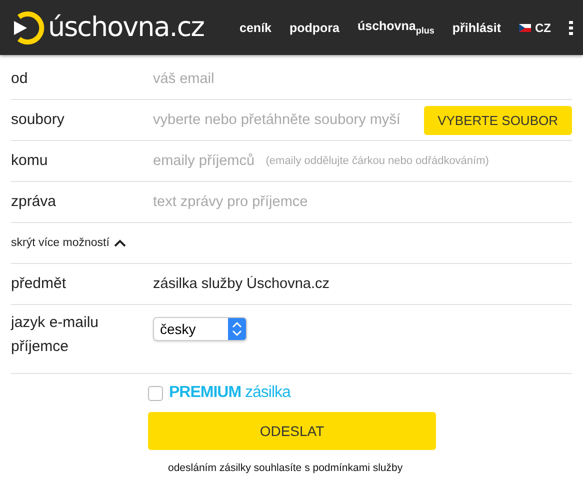  I want to click on terms-text: odesláním zásilky souhlasíte s podmínkami služby, so click(285, 468).